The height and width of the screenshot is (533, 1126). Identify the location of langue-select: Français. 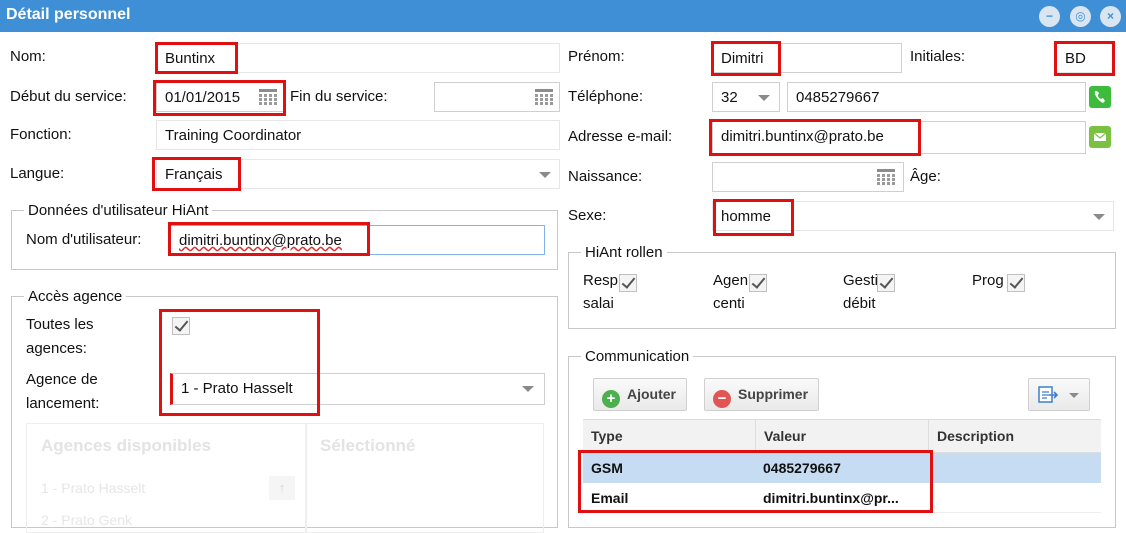
(358, 174).